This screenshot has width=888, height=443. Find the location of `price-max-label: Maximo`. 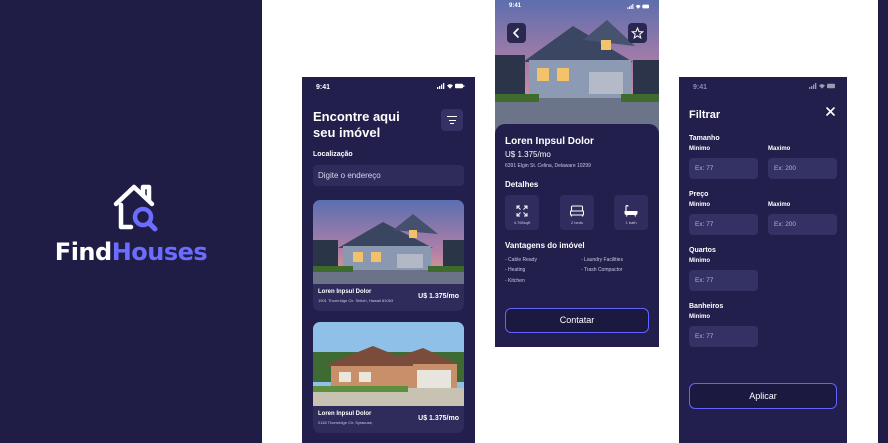

price-max-label: Maximo is located at coordinates (779, 205).